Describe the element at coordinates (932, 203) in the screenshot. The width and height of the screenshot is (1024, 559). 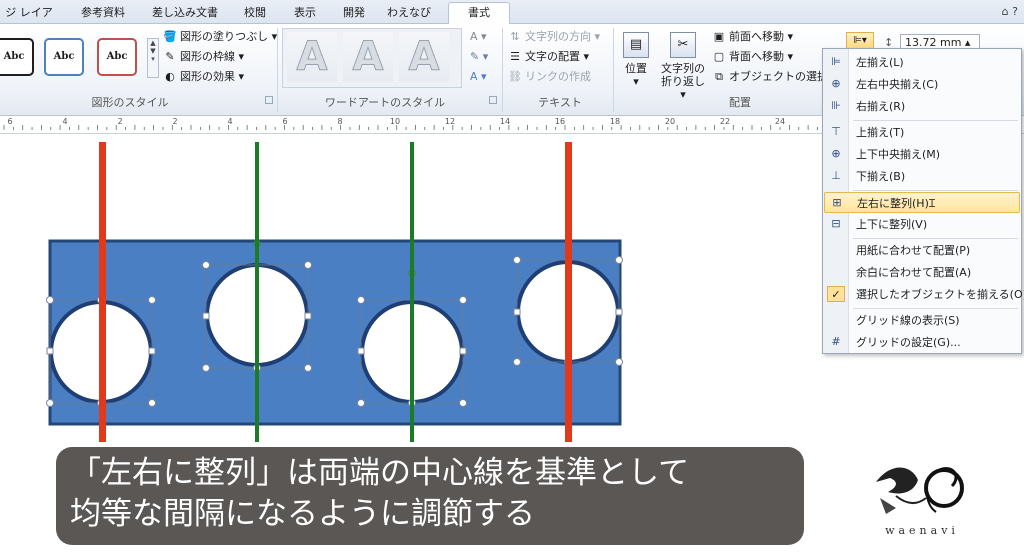
I see `text-cursor-icon: Ɪ` at that location.